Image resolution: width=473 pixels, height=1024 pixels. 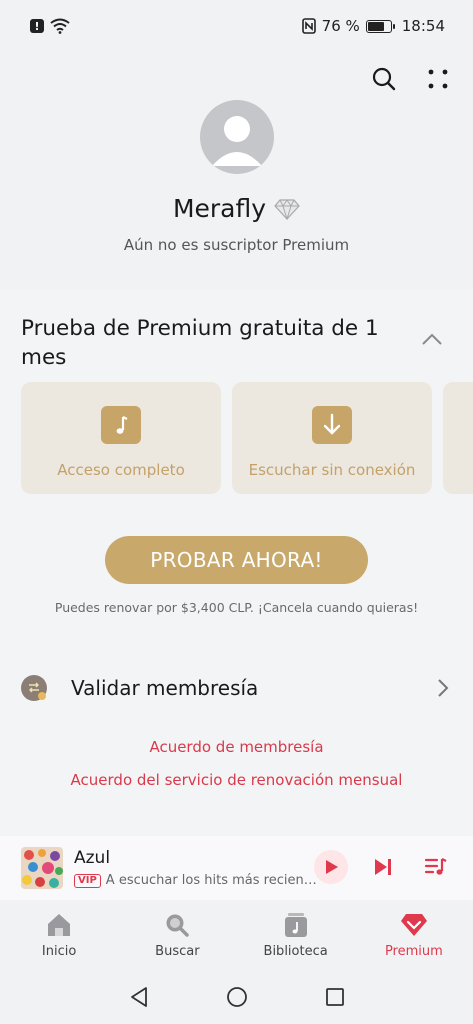 What do you see at coordinates (59, 951) in the screenshot?
I see `tab-label: Inicio` at bounding box center [59, 951].